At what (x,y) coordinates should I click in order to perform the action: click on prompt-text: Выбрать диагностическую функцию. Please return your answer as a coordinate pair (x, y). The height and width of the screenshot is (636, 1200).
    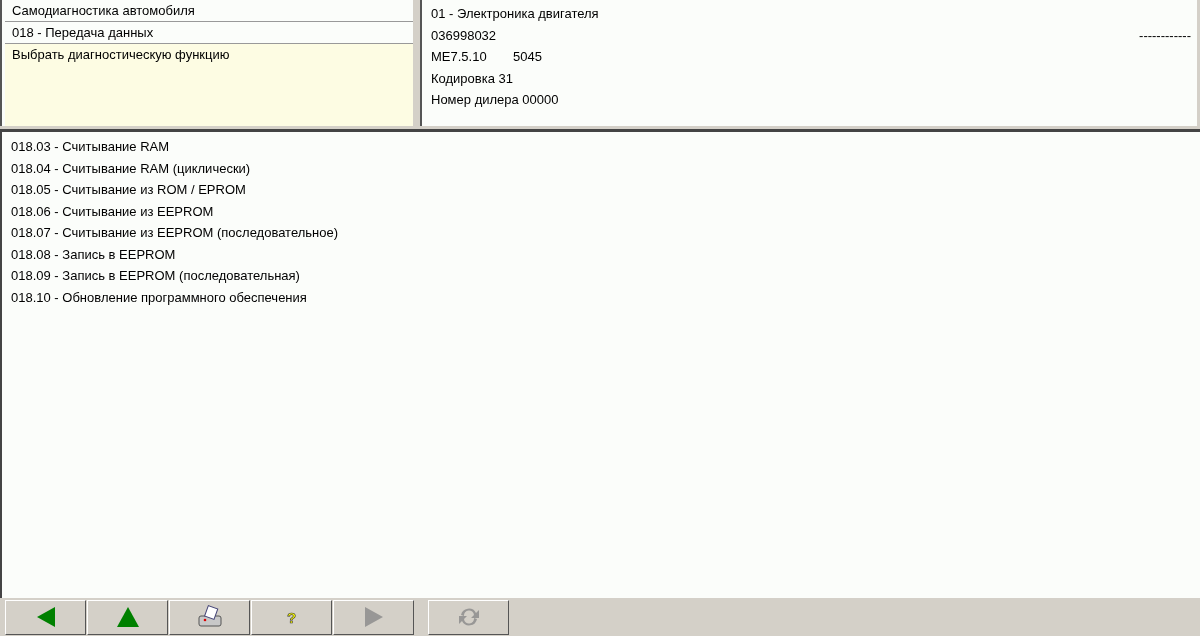
    Looking at the image, I should click on (121, 55).